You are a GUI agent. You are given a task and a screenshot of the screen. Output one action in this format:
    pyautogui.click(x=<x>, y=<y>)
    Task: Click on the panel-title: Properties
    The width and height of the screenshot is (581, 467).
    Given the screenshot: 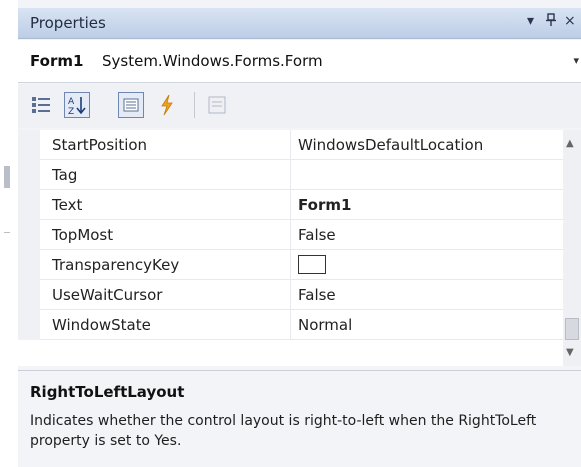 What is the action you would take?
    pyautogui.click(x=68, y=23)
    